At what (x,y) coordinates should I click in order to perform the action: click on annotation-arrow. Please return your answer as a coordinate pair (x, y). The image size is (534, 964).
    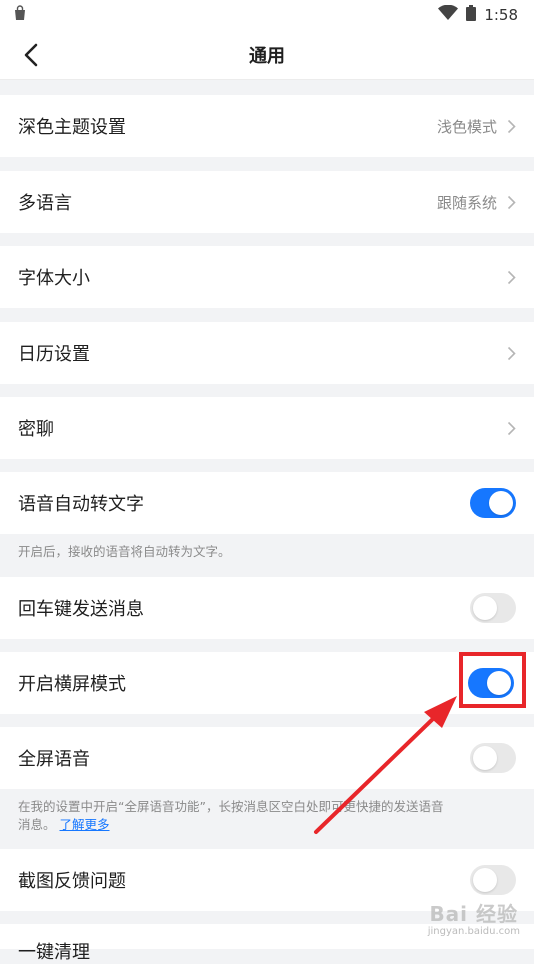
    Looking at the image, I should click on (385, 765).